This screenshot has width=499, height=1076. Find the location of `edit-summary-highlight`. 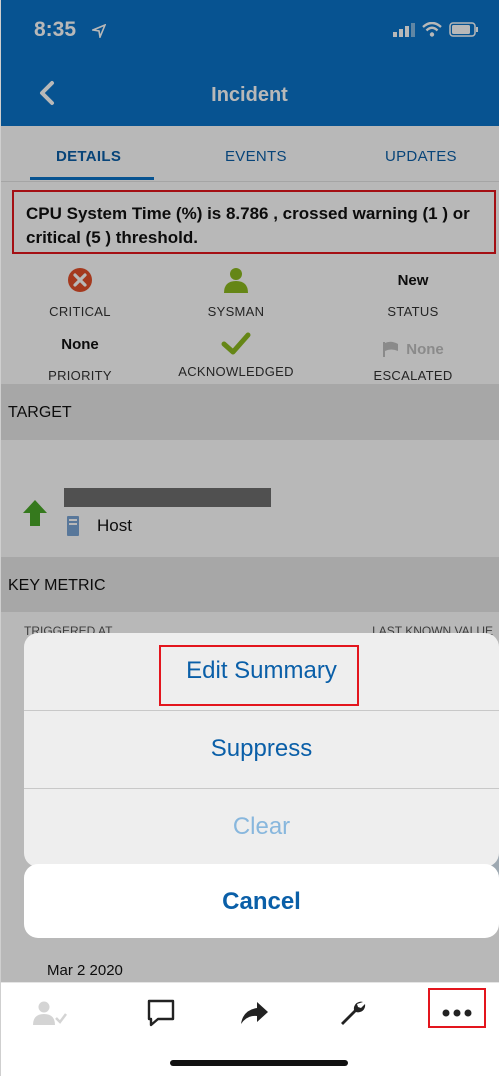

edit-summary-highlight is located at coordinates (259, 675).